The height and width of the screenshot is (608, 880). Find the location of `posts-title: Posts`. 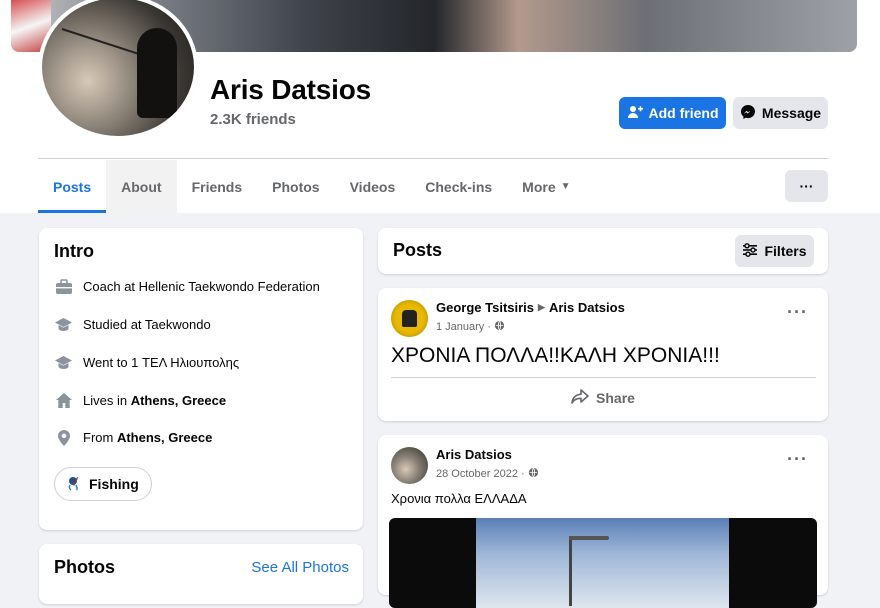

posts-title: Posts is located at coordinates (418, 250).